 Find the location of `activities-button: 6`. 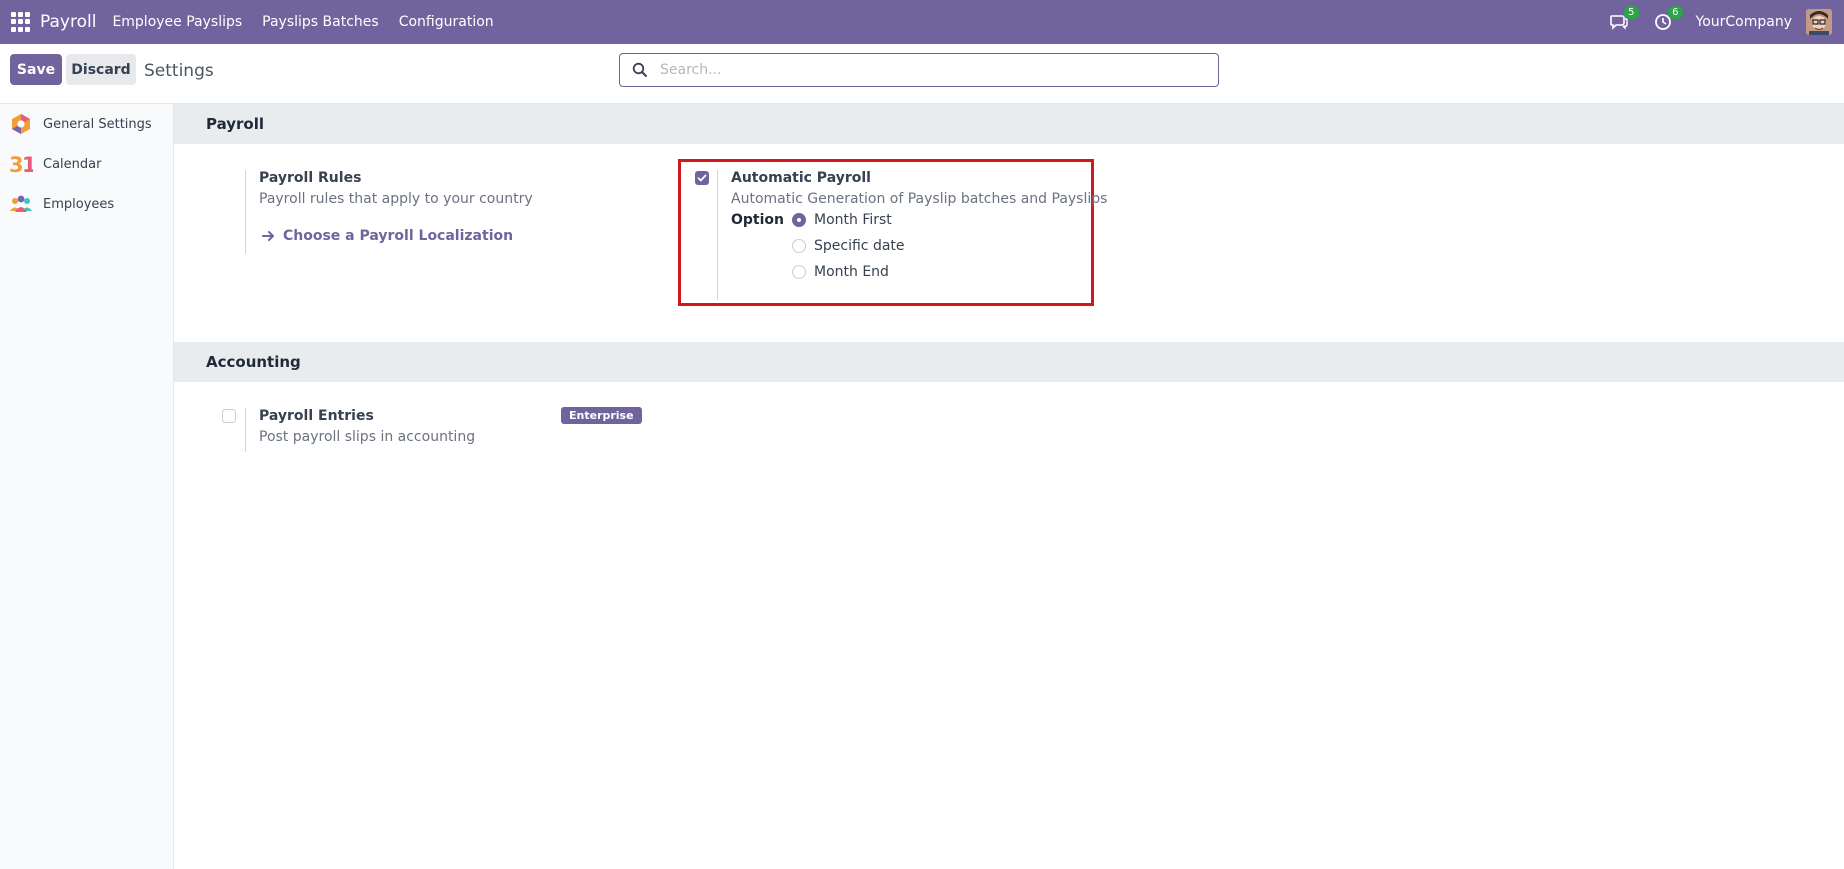

activities-button: 6 is located at coordinates (1667, 19).